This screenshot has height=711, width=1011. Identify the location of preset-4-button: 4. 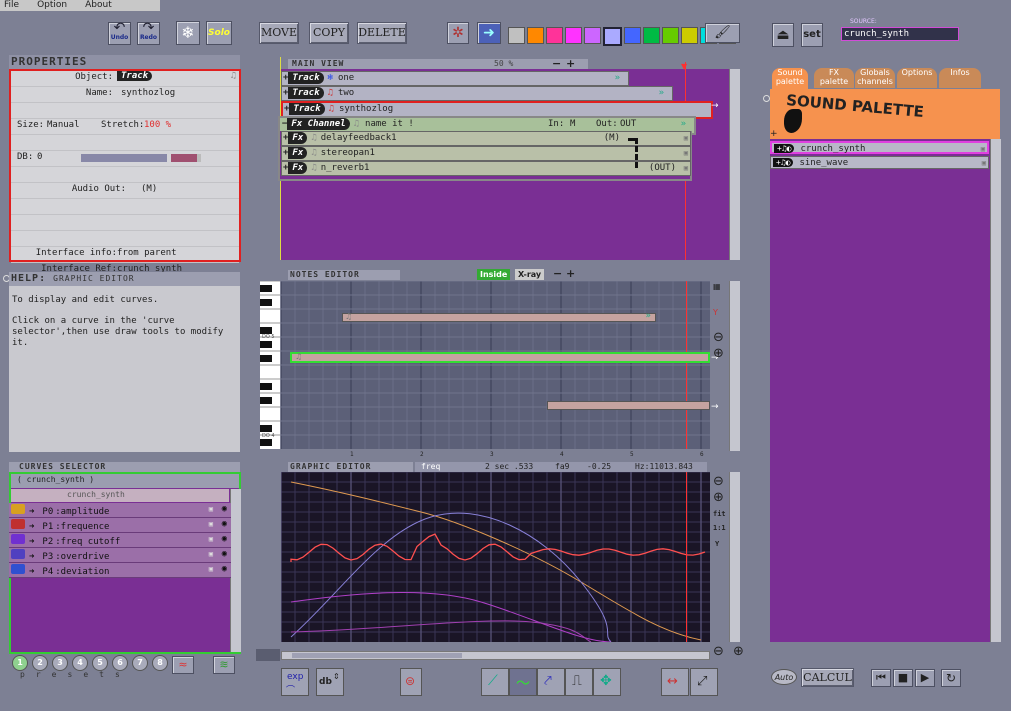
(80, 663).